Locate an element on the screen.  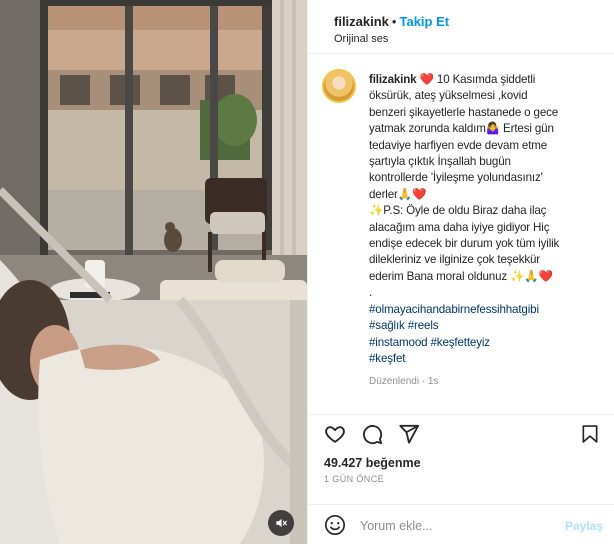
paper-plane-icon is located at coordinates (409, 434).